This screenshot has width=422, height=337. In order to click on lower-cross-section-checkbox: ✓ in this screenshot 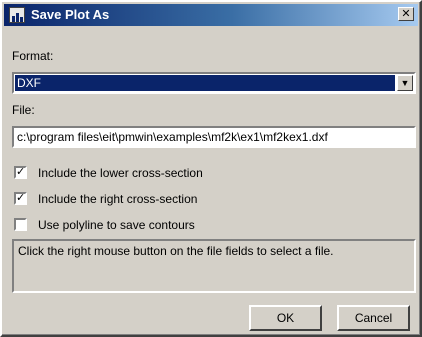, I will do `click(20, 172)`.